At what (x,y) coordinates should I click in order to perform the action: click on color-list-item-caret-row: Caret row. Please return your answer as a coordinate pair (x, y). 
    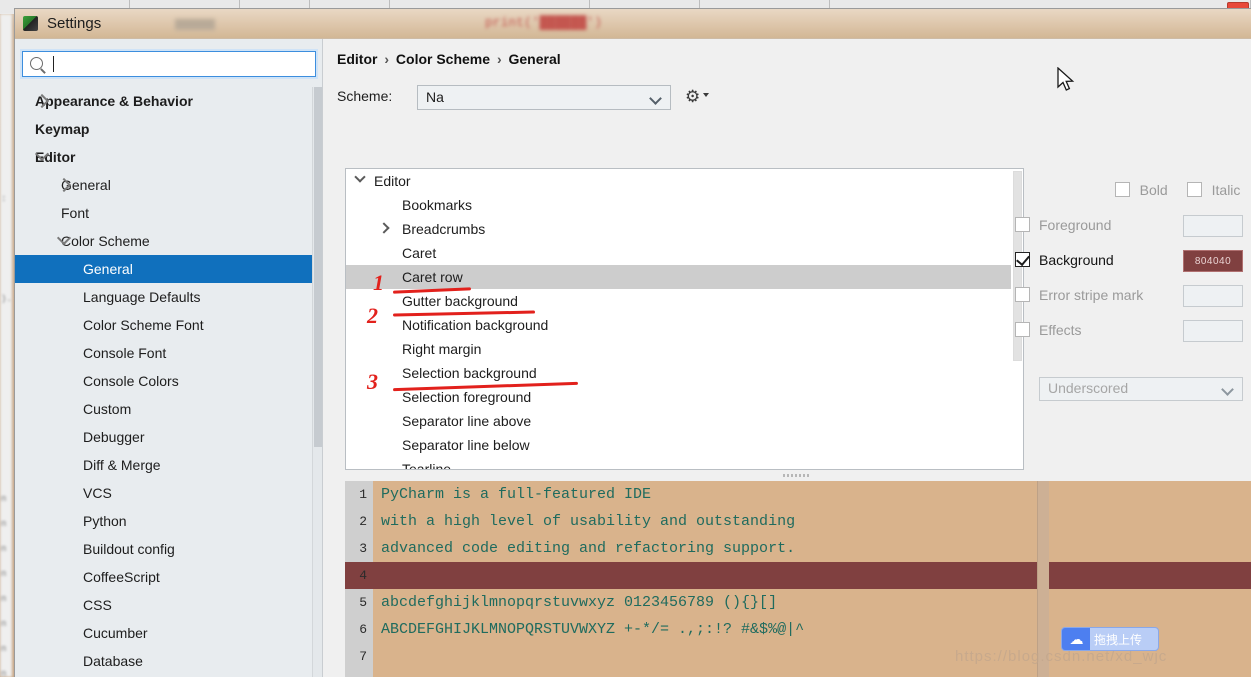
    Looking at the image, I should click on (684, 277).